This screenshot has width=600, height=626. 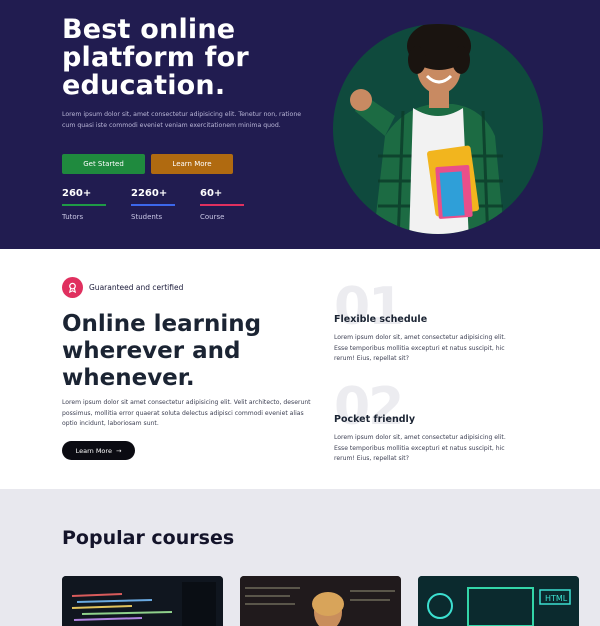 I want to click on course-card-web: HTML, so click(x=498, y=601).